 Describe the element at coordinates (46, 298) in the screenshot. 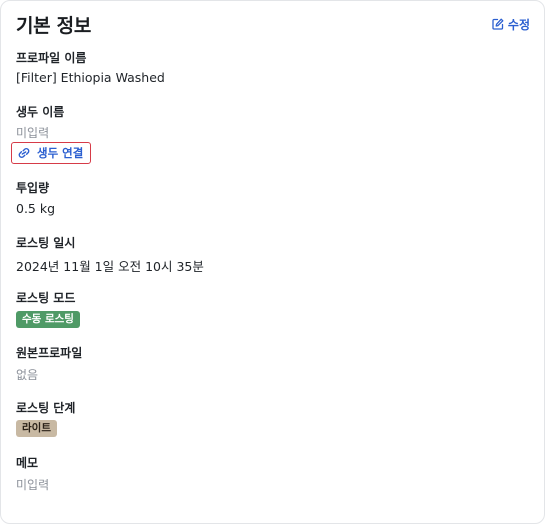

I see `roasting-mode-label: 로스팅 모드` at that location.